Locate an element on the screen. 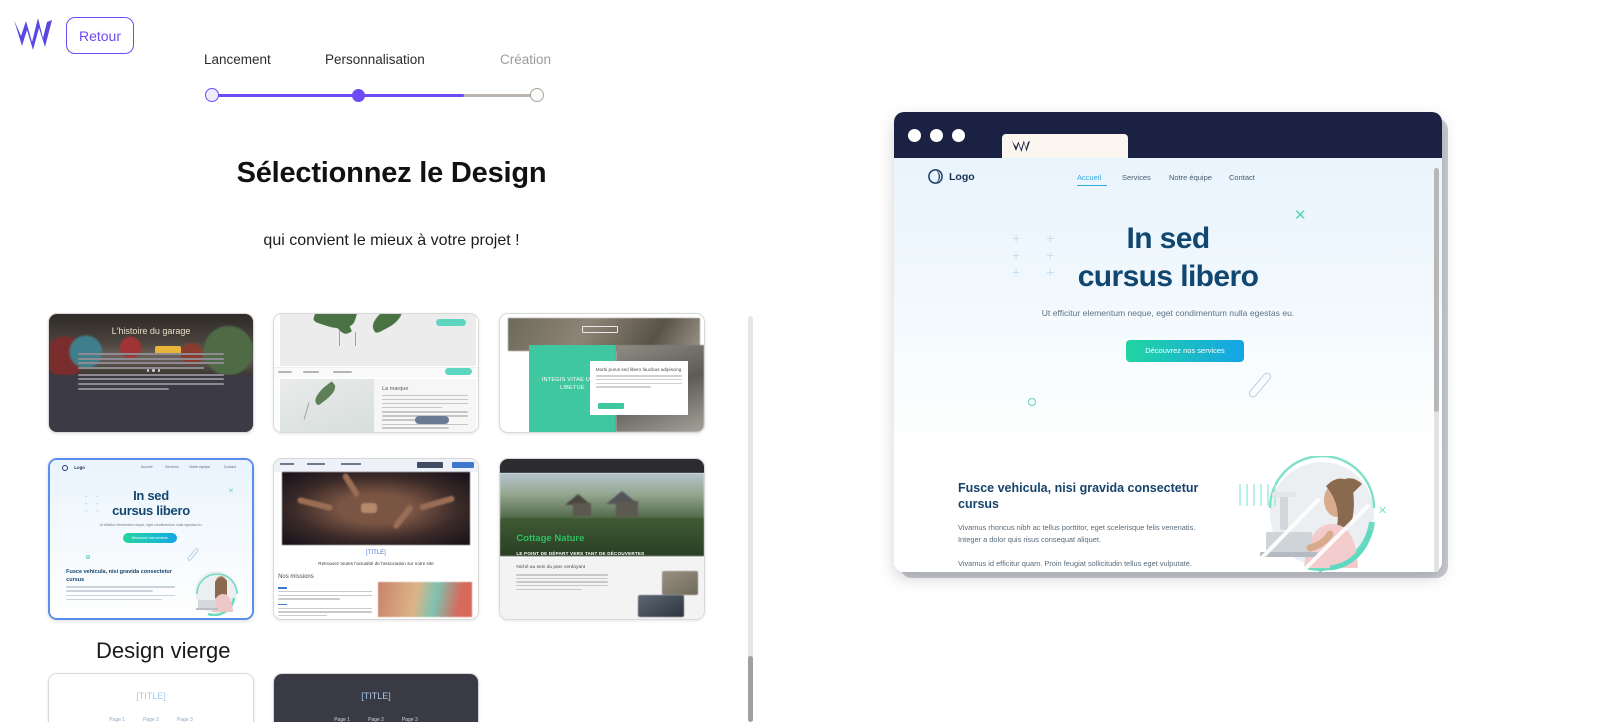 Image resolution: width=1600 pixels, height=722 pixels. marque-thumbnail: La marque is located at coordinates (376, 373).